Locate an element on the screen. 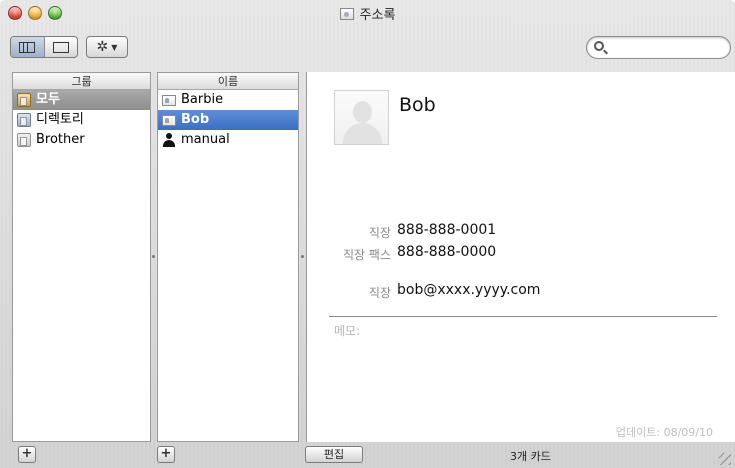  window-title: 주소록 is located at coordinates (367, 13).